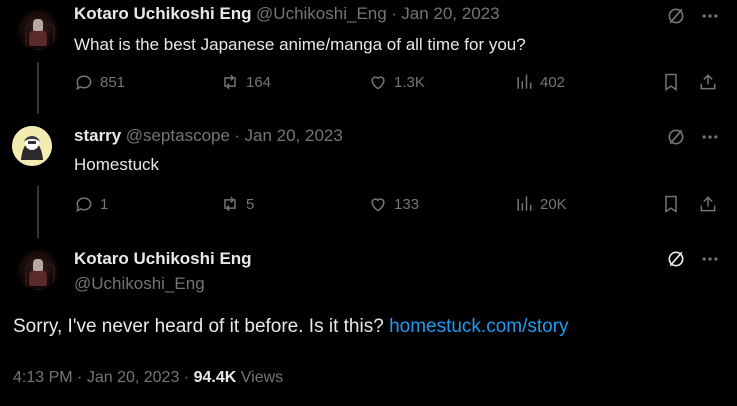 The image size is (737, 406). What do you see at coordinates (407, 204) in the screenshot?
I see `like-count: 133` at bounding box center [407, 204].